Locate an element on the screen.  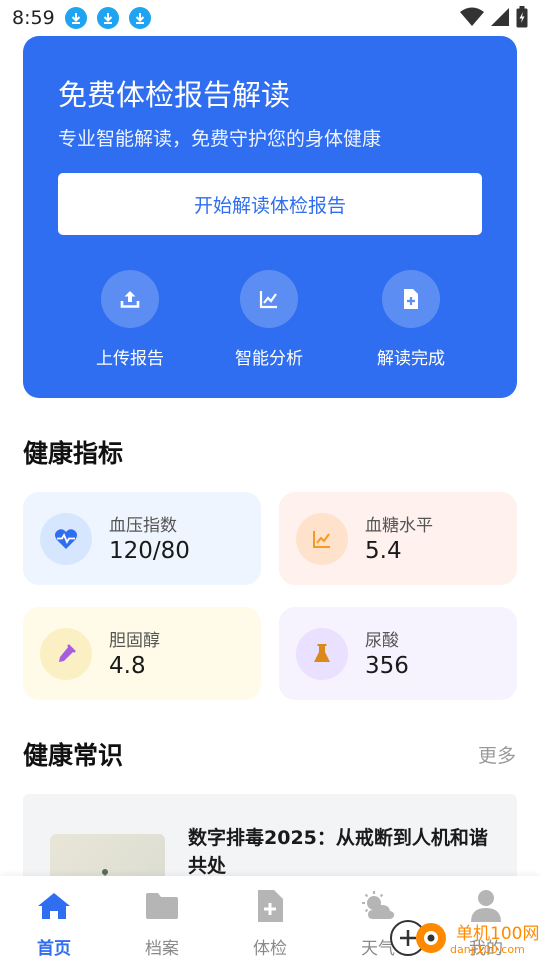
watermark: 单机100网 danji100.com is located at coordinates (463, 939).